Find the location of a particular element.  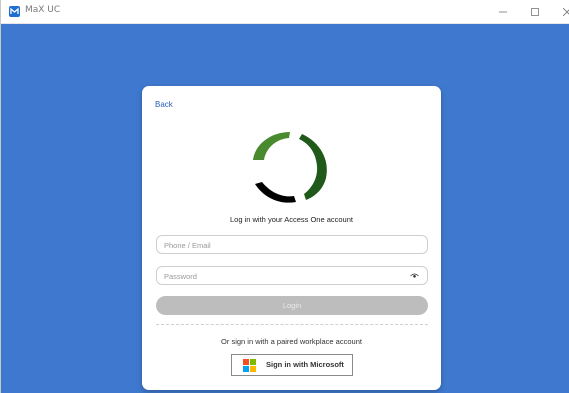

divider is located at coordinates (292, 324).